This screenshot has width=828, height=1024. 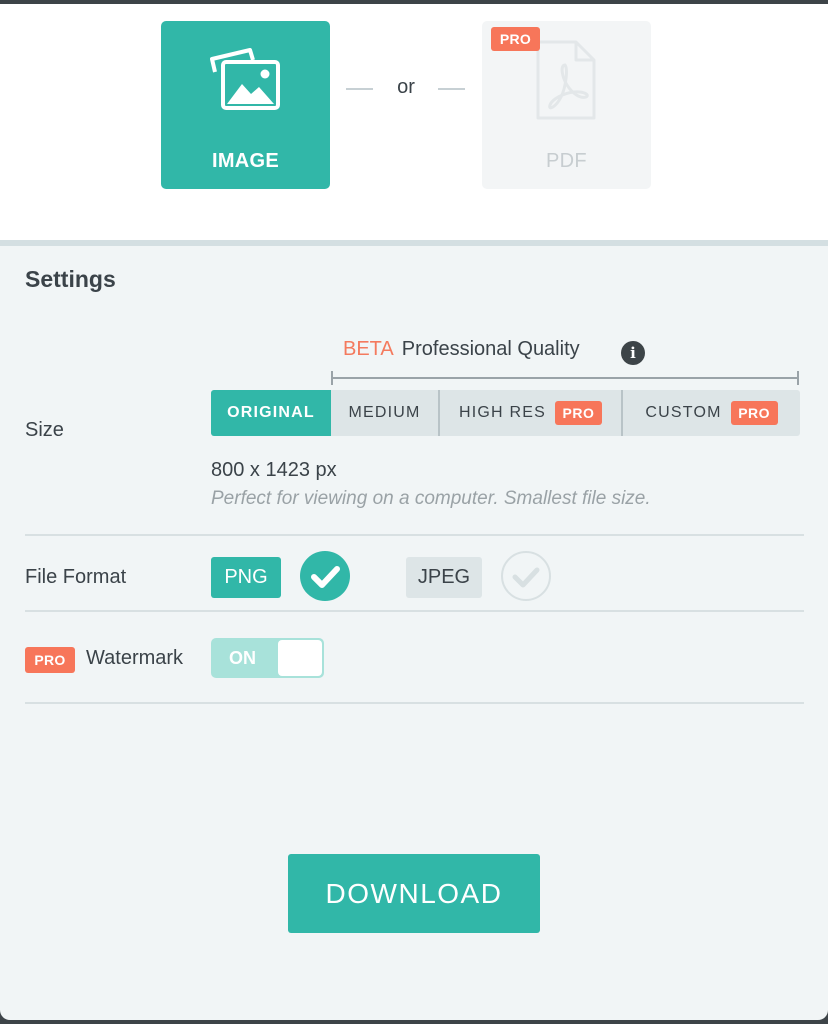 I want to click on section-divider, so click(x=414, y=243).